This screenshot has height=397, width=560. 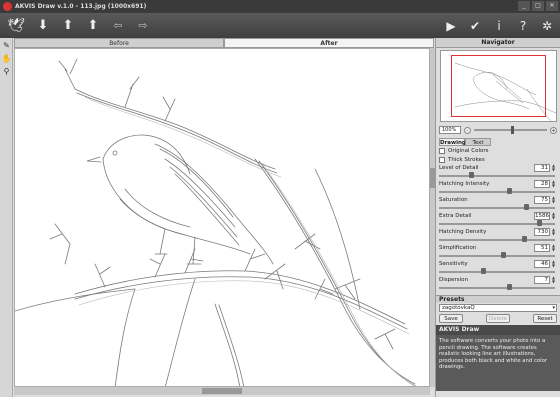 I want to click on thick-strokes-checkbox, so click(x=442, y=159).